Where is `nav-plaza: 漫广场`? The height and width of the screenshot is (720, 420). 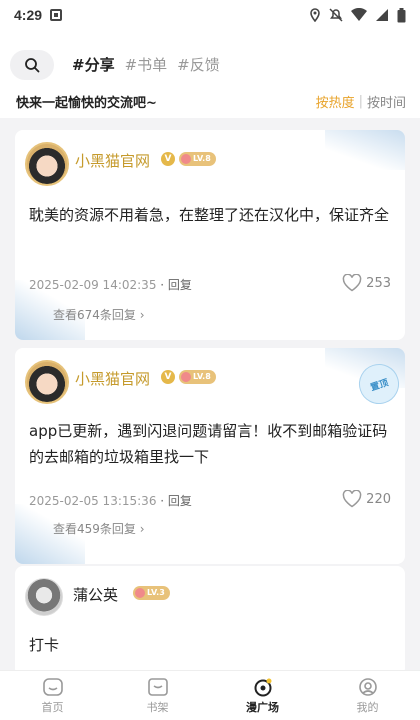 nav-plaza: 漫广场 is located at coordinates (262, 695).